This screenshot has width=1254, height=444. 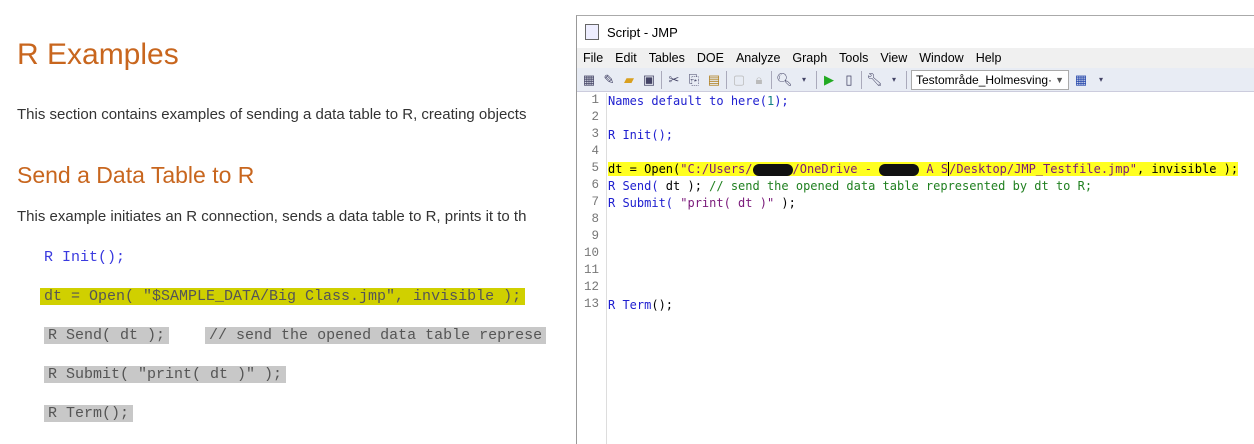 What do you see at coordinates (874, 80) in the screenshot?
I see `debug-tools-icon: 🔧︎` at bounding box center [874, 80].